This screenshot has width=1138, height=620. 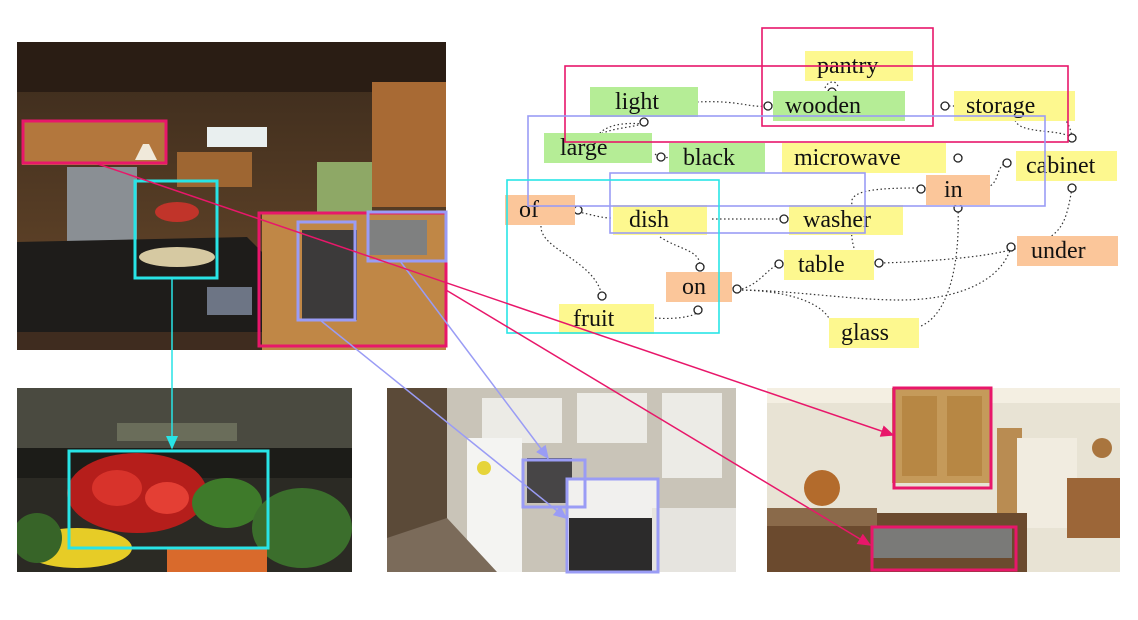 What do you see at coordinates (644, 102) in the screenshot?
I see `node-light: light` at bounding box center [644, 102].